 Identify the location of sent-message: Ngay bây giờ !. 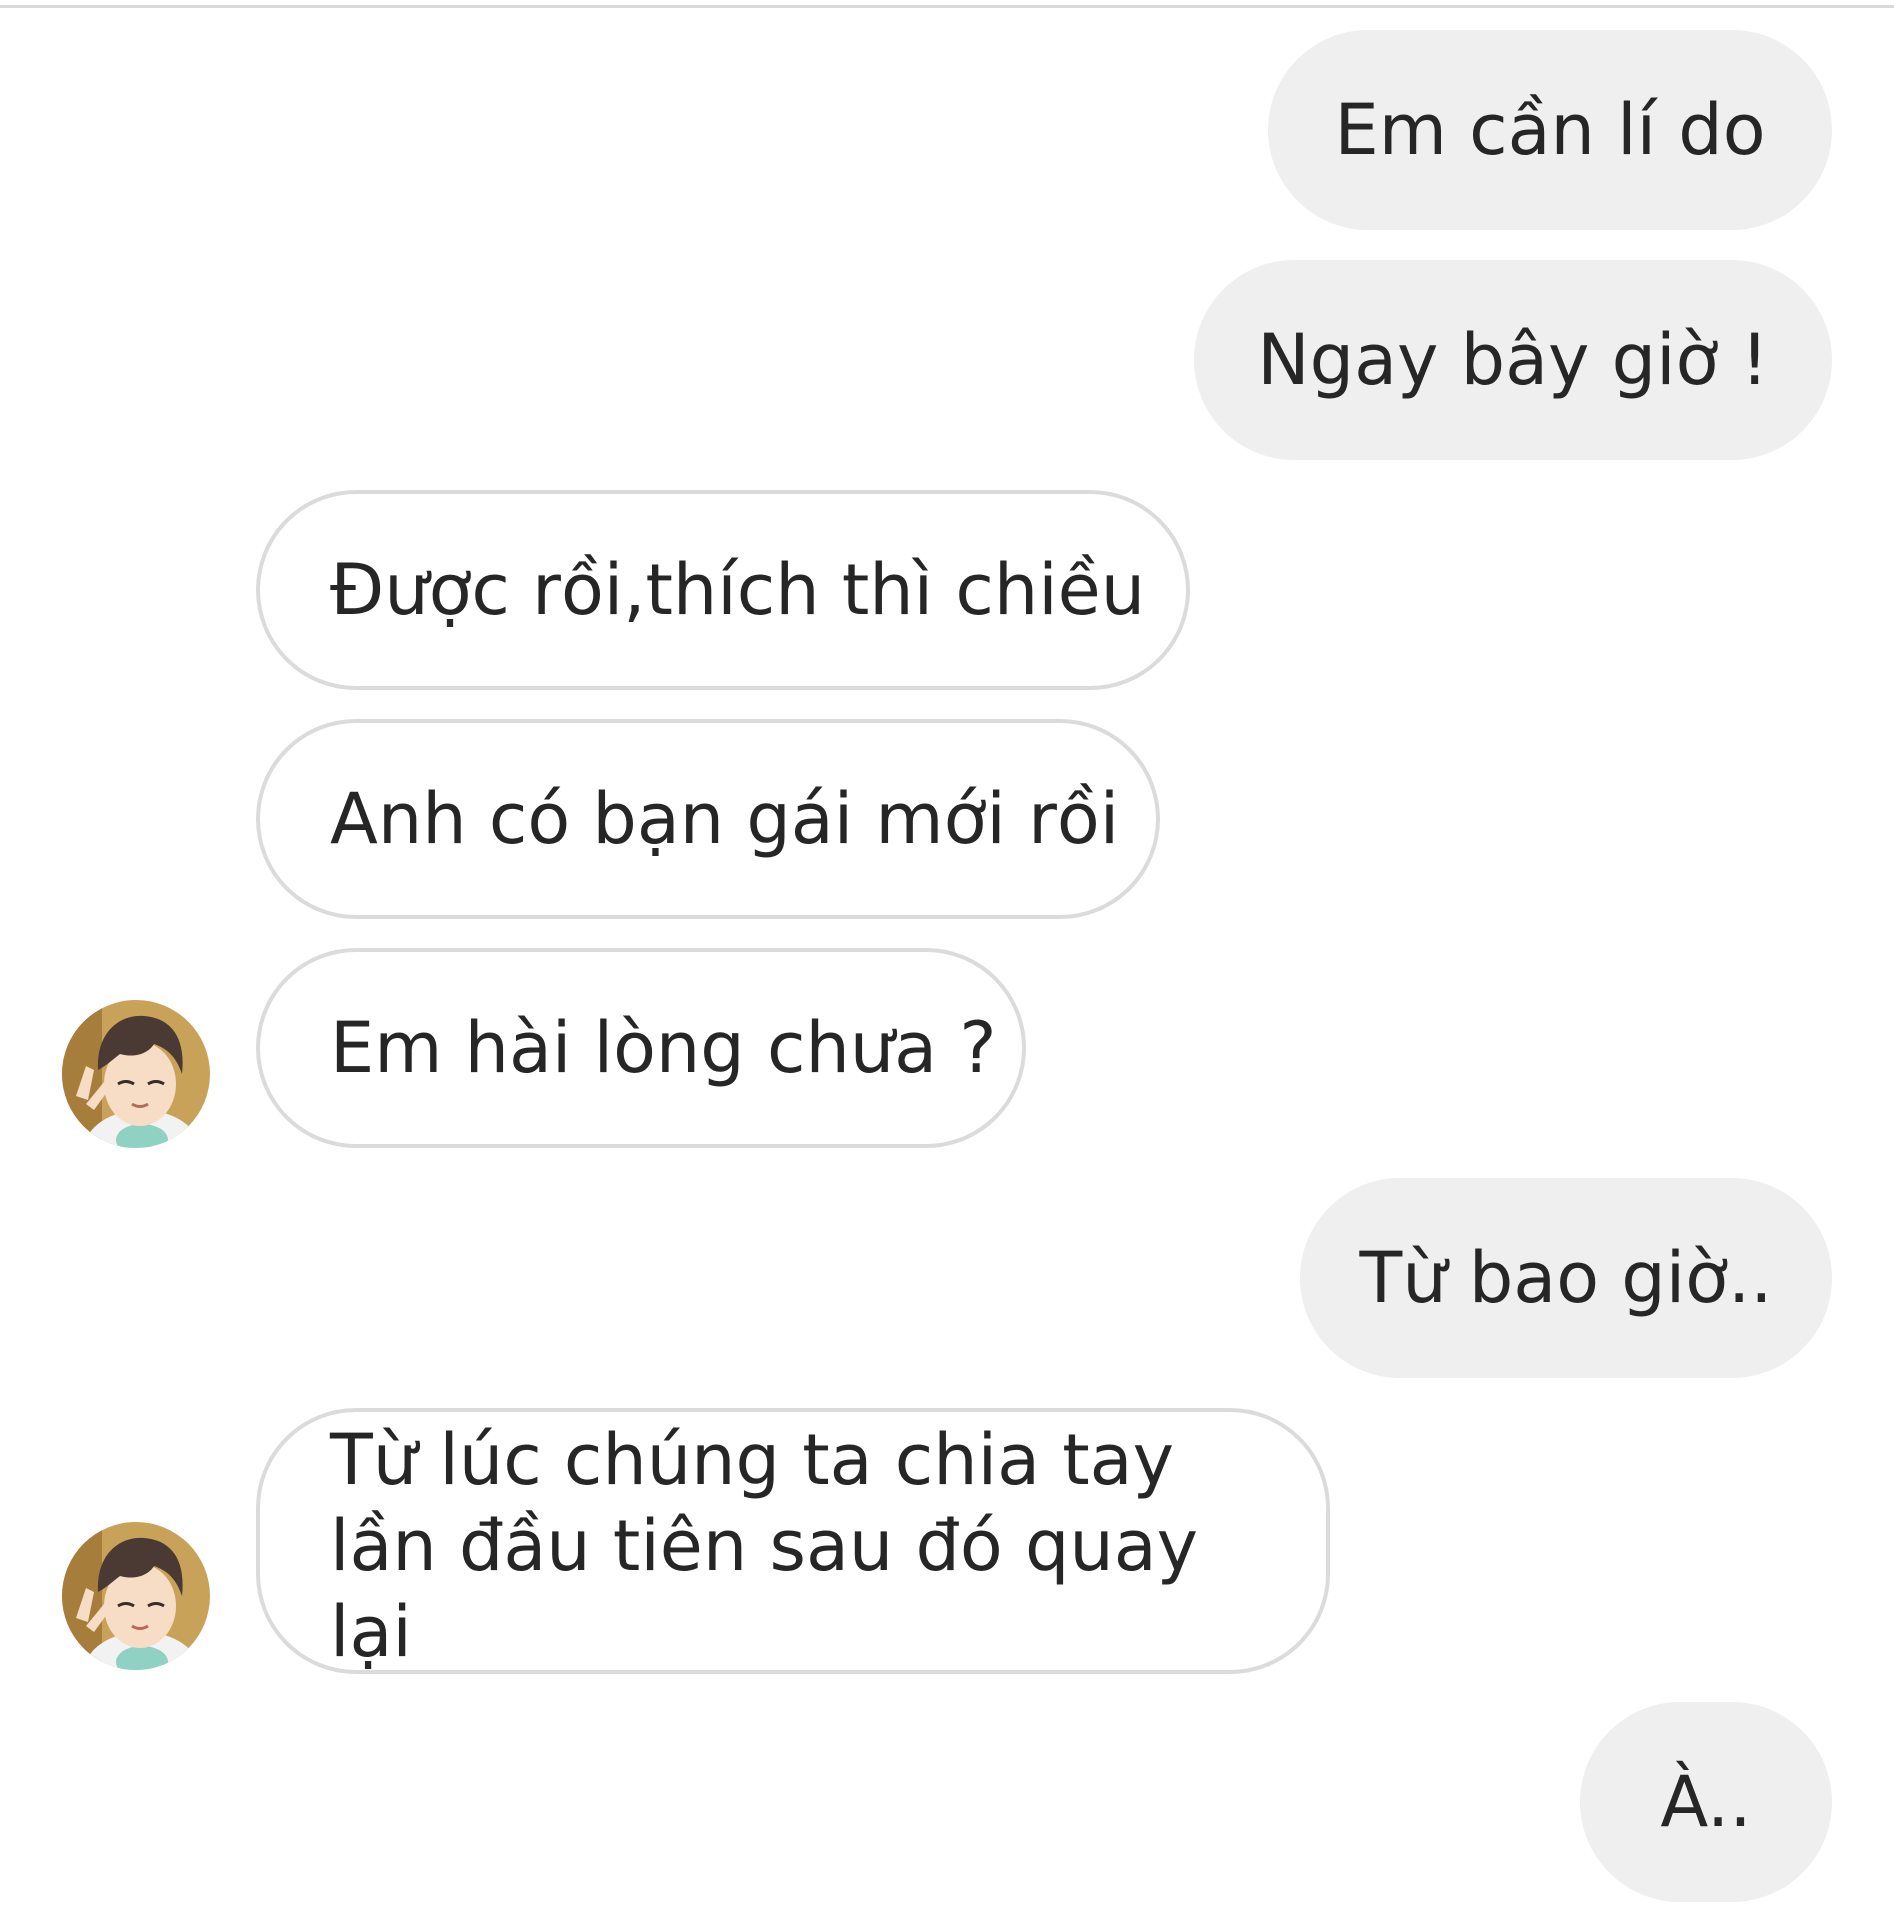
(1513, 360).